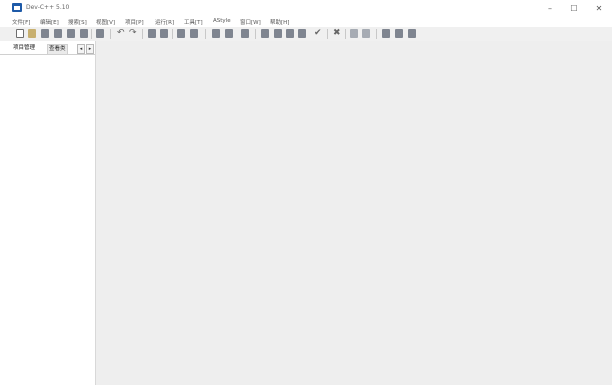 The width and height of the screenshot is (612, 385). Describe the element at coordinates (133, 33) in the screenshot. I see `redo-icon: ↷` at that location.